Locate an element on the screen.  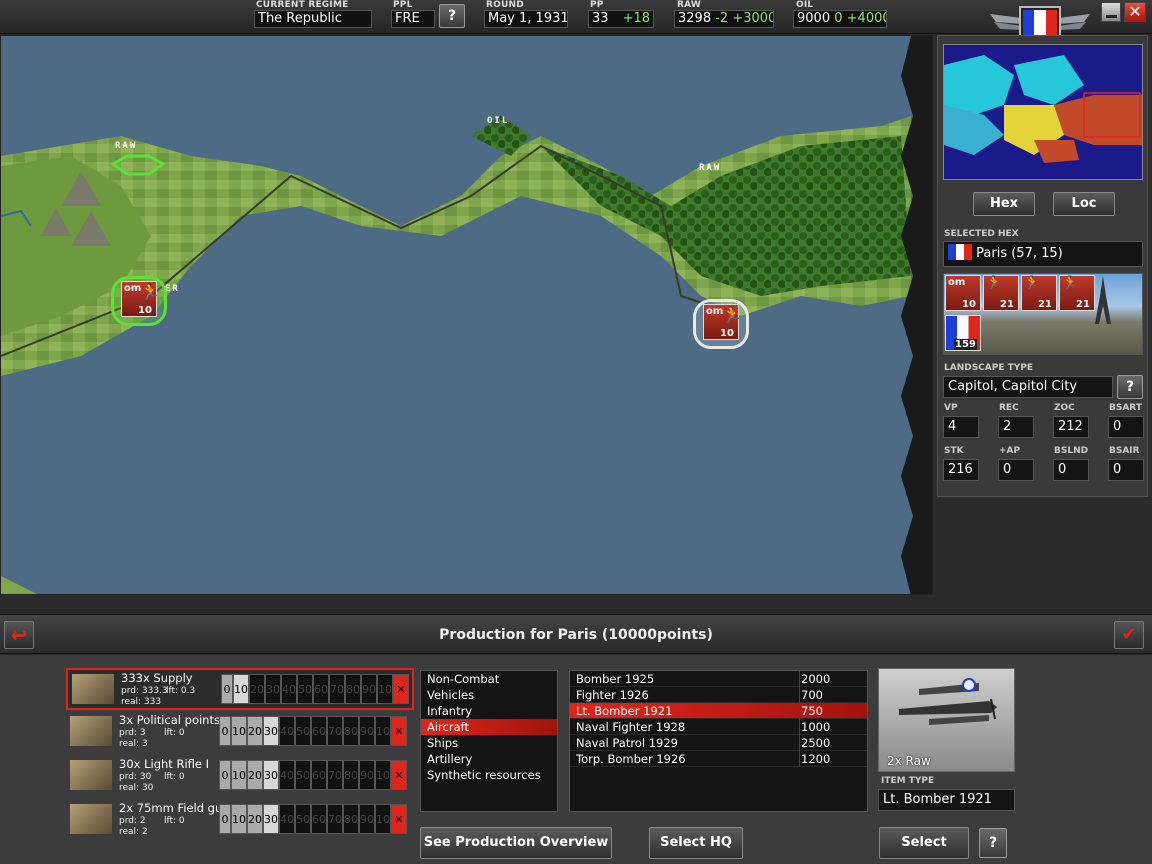
see-production-overview-button: See Production Overview is located at coordinates (516, 843).